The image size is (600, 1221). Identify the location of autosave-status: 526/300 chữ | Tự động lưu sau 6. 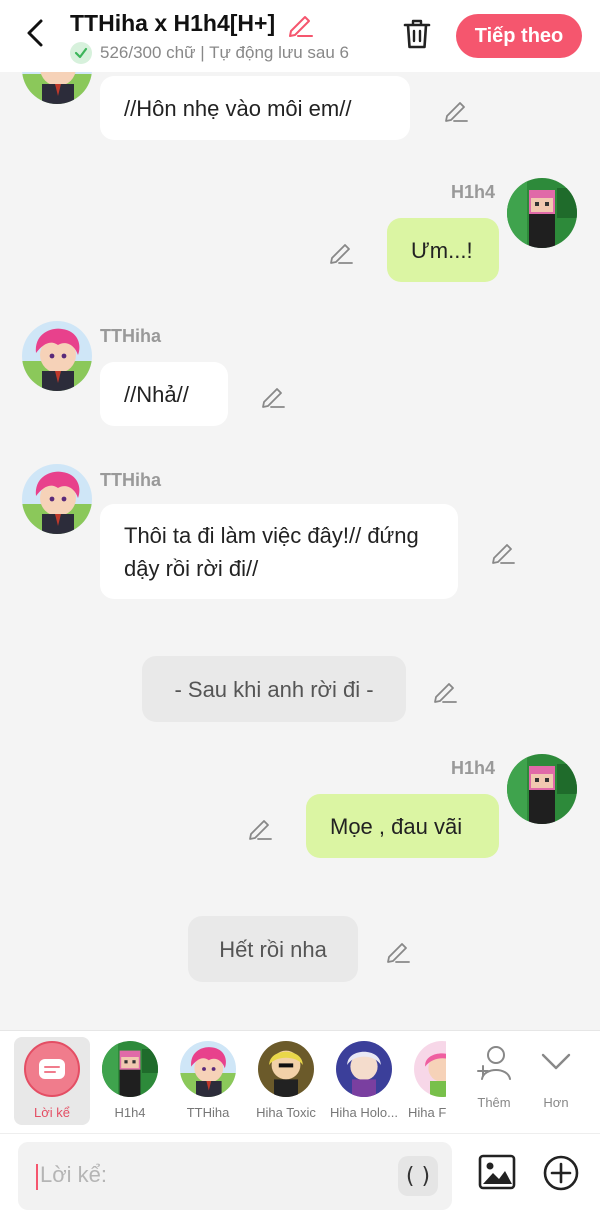
(223, 53).